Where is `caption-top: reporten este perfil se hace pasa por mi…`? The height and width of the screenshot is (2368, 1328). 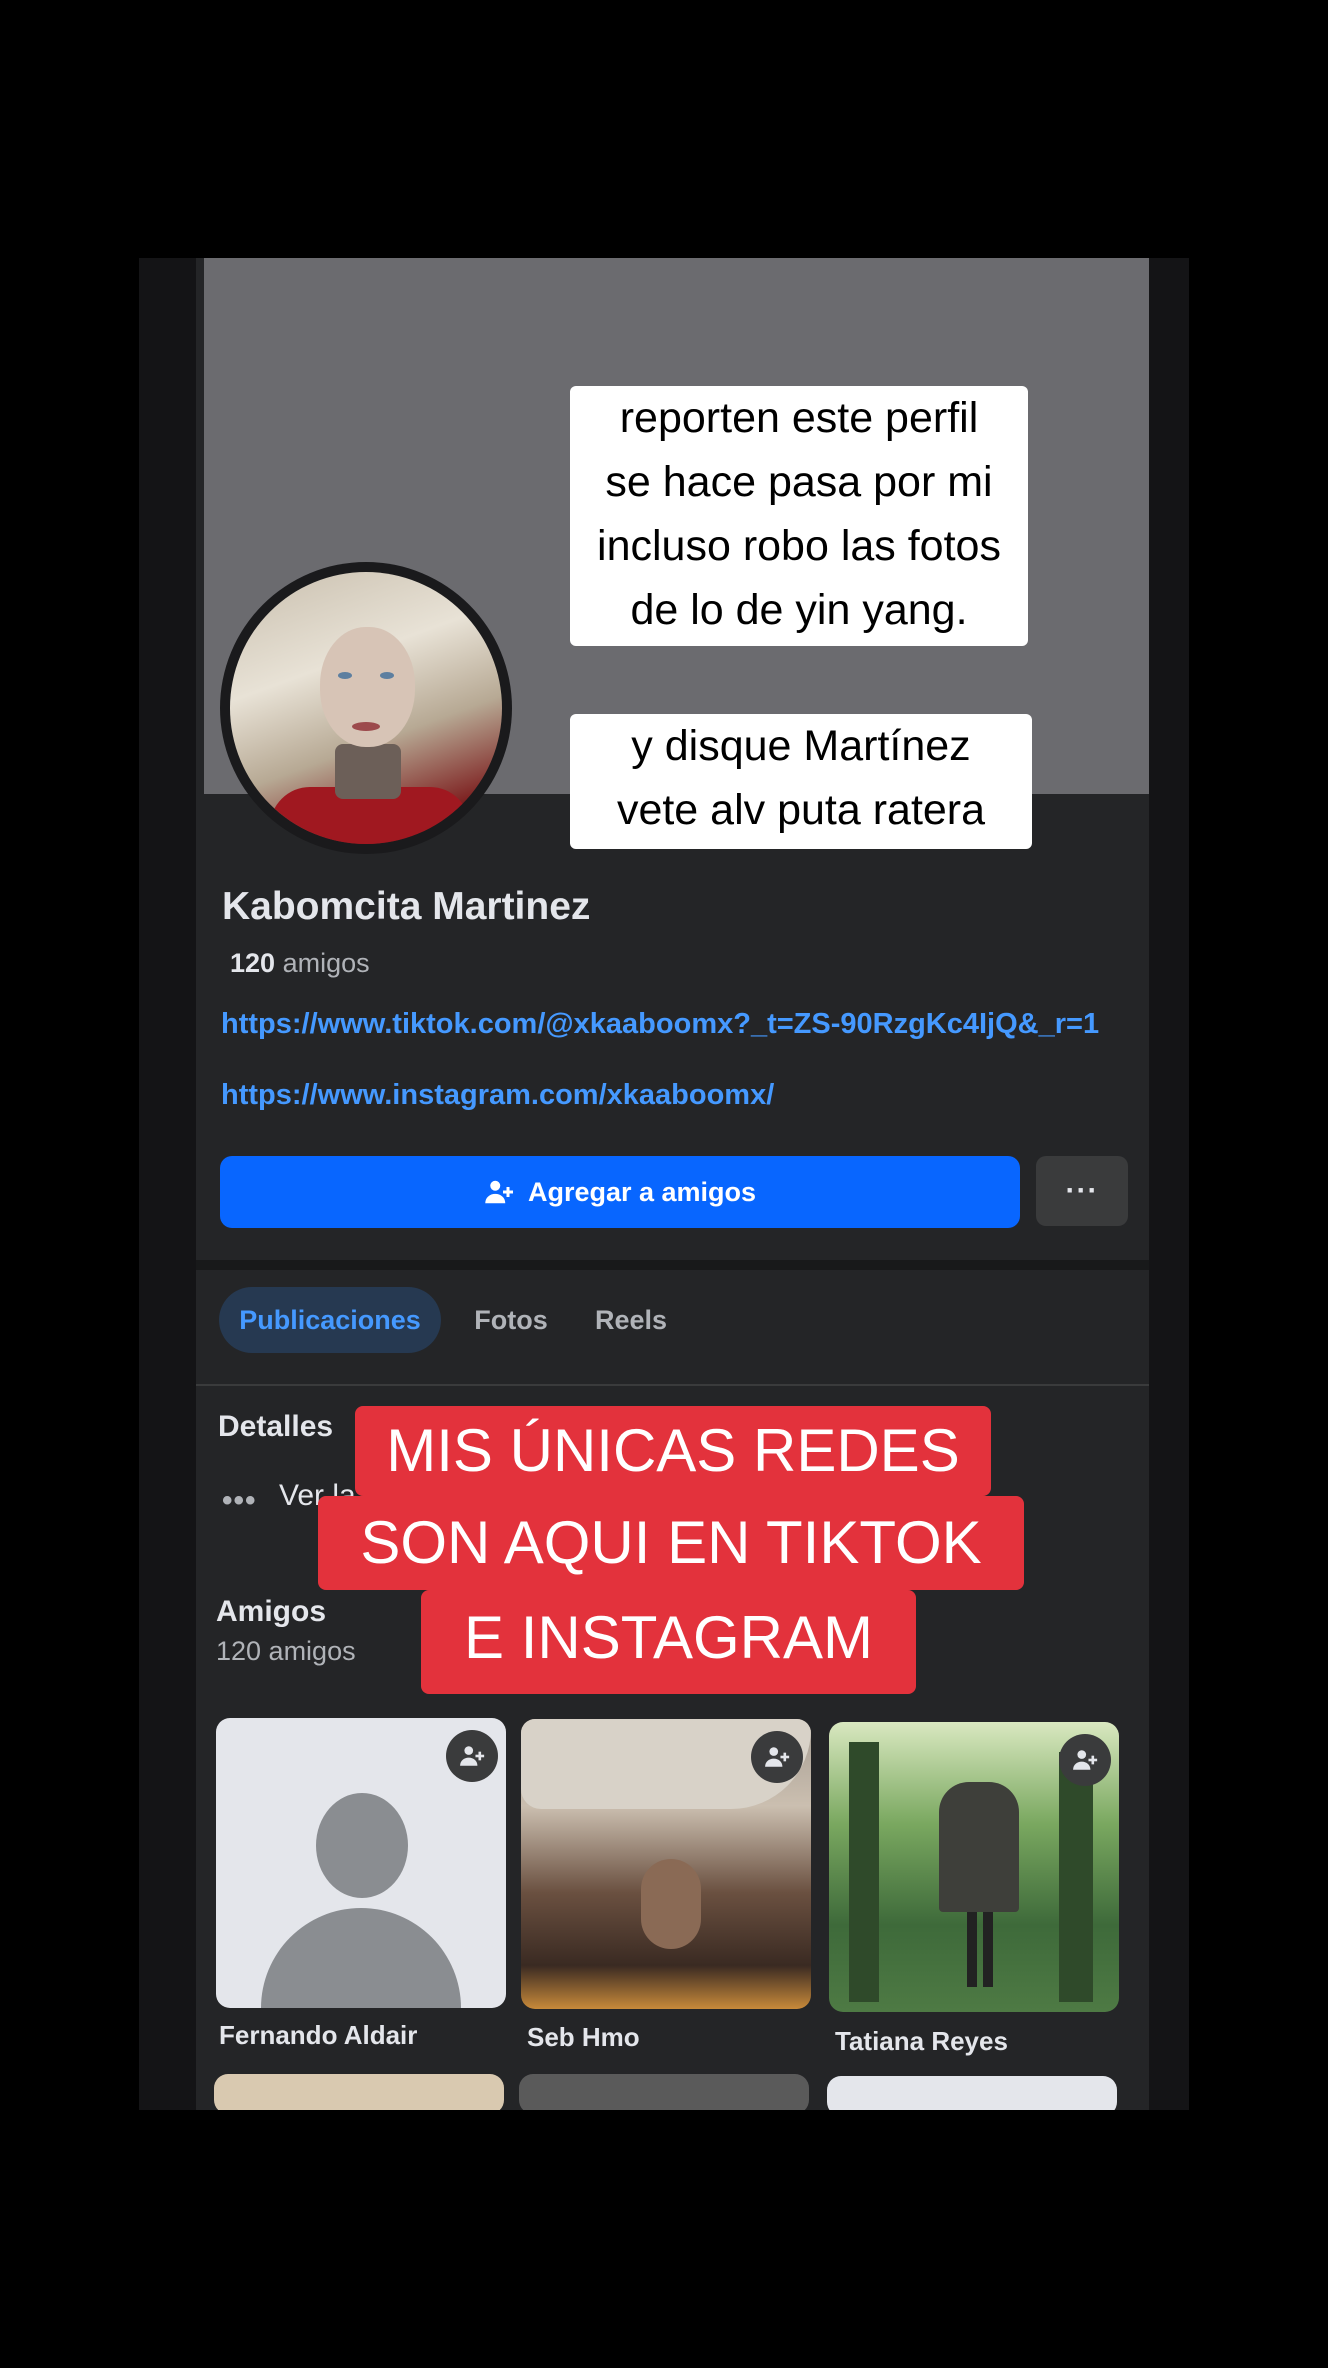 caption-top: reporten este perfil se hace pasa por mi… is located at coordinates (799, 516).